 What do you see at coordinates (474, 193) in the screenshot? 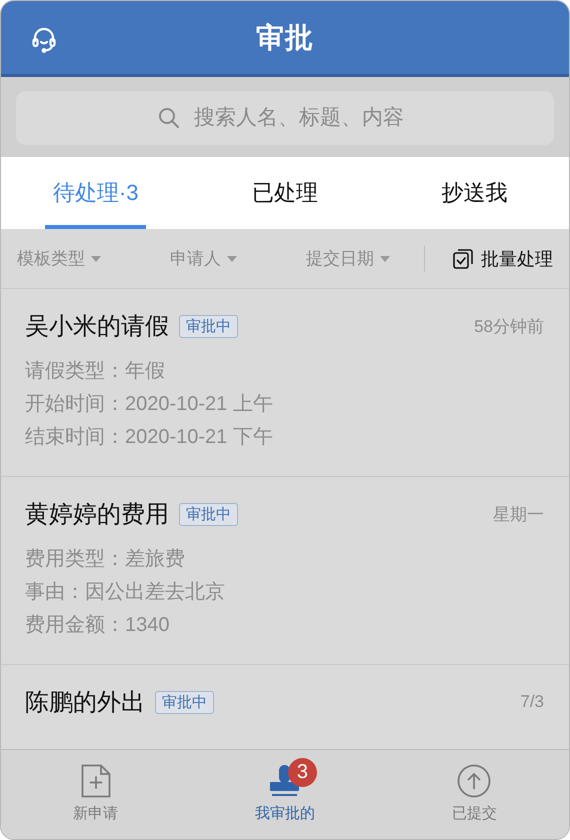
I see `tab: 抄送我` at bounding box center [474, 193].